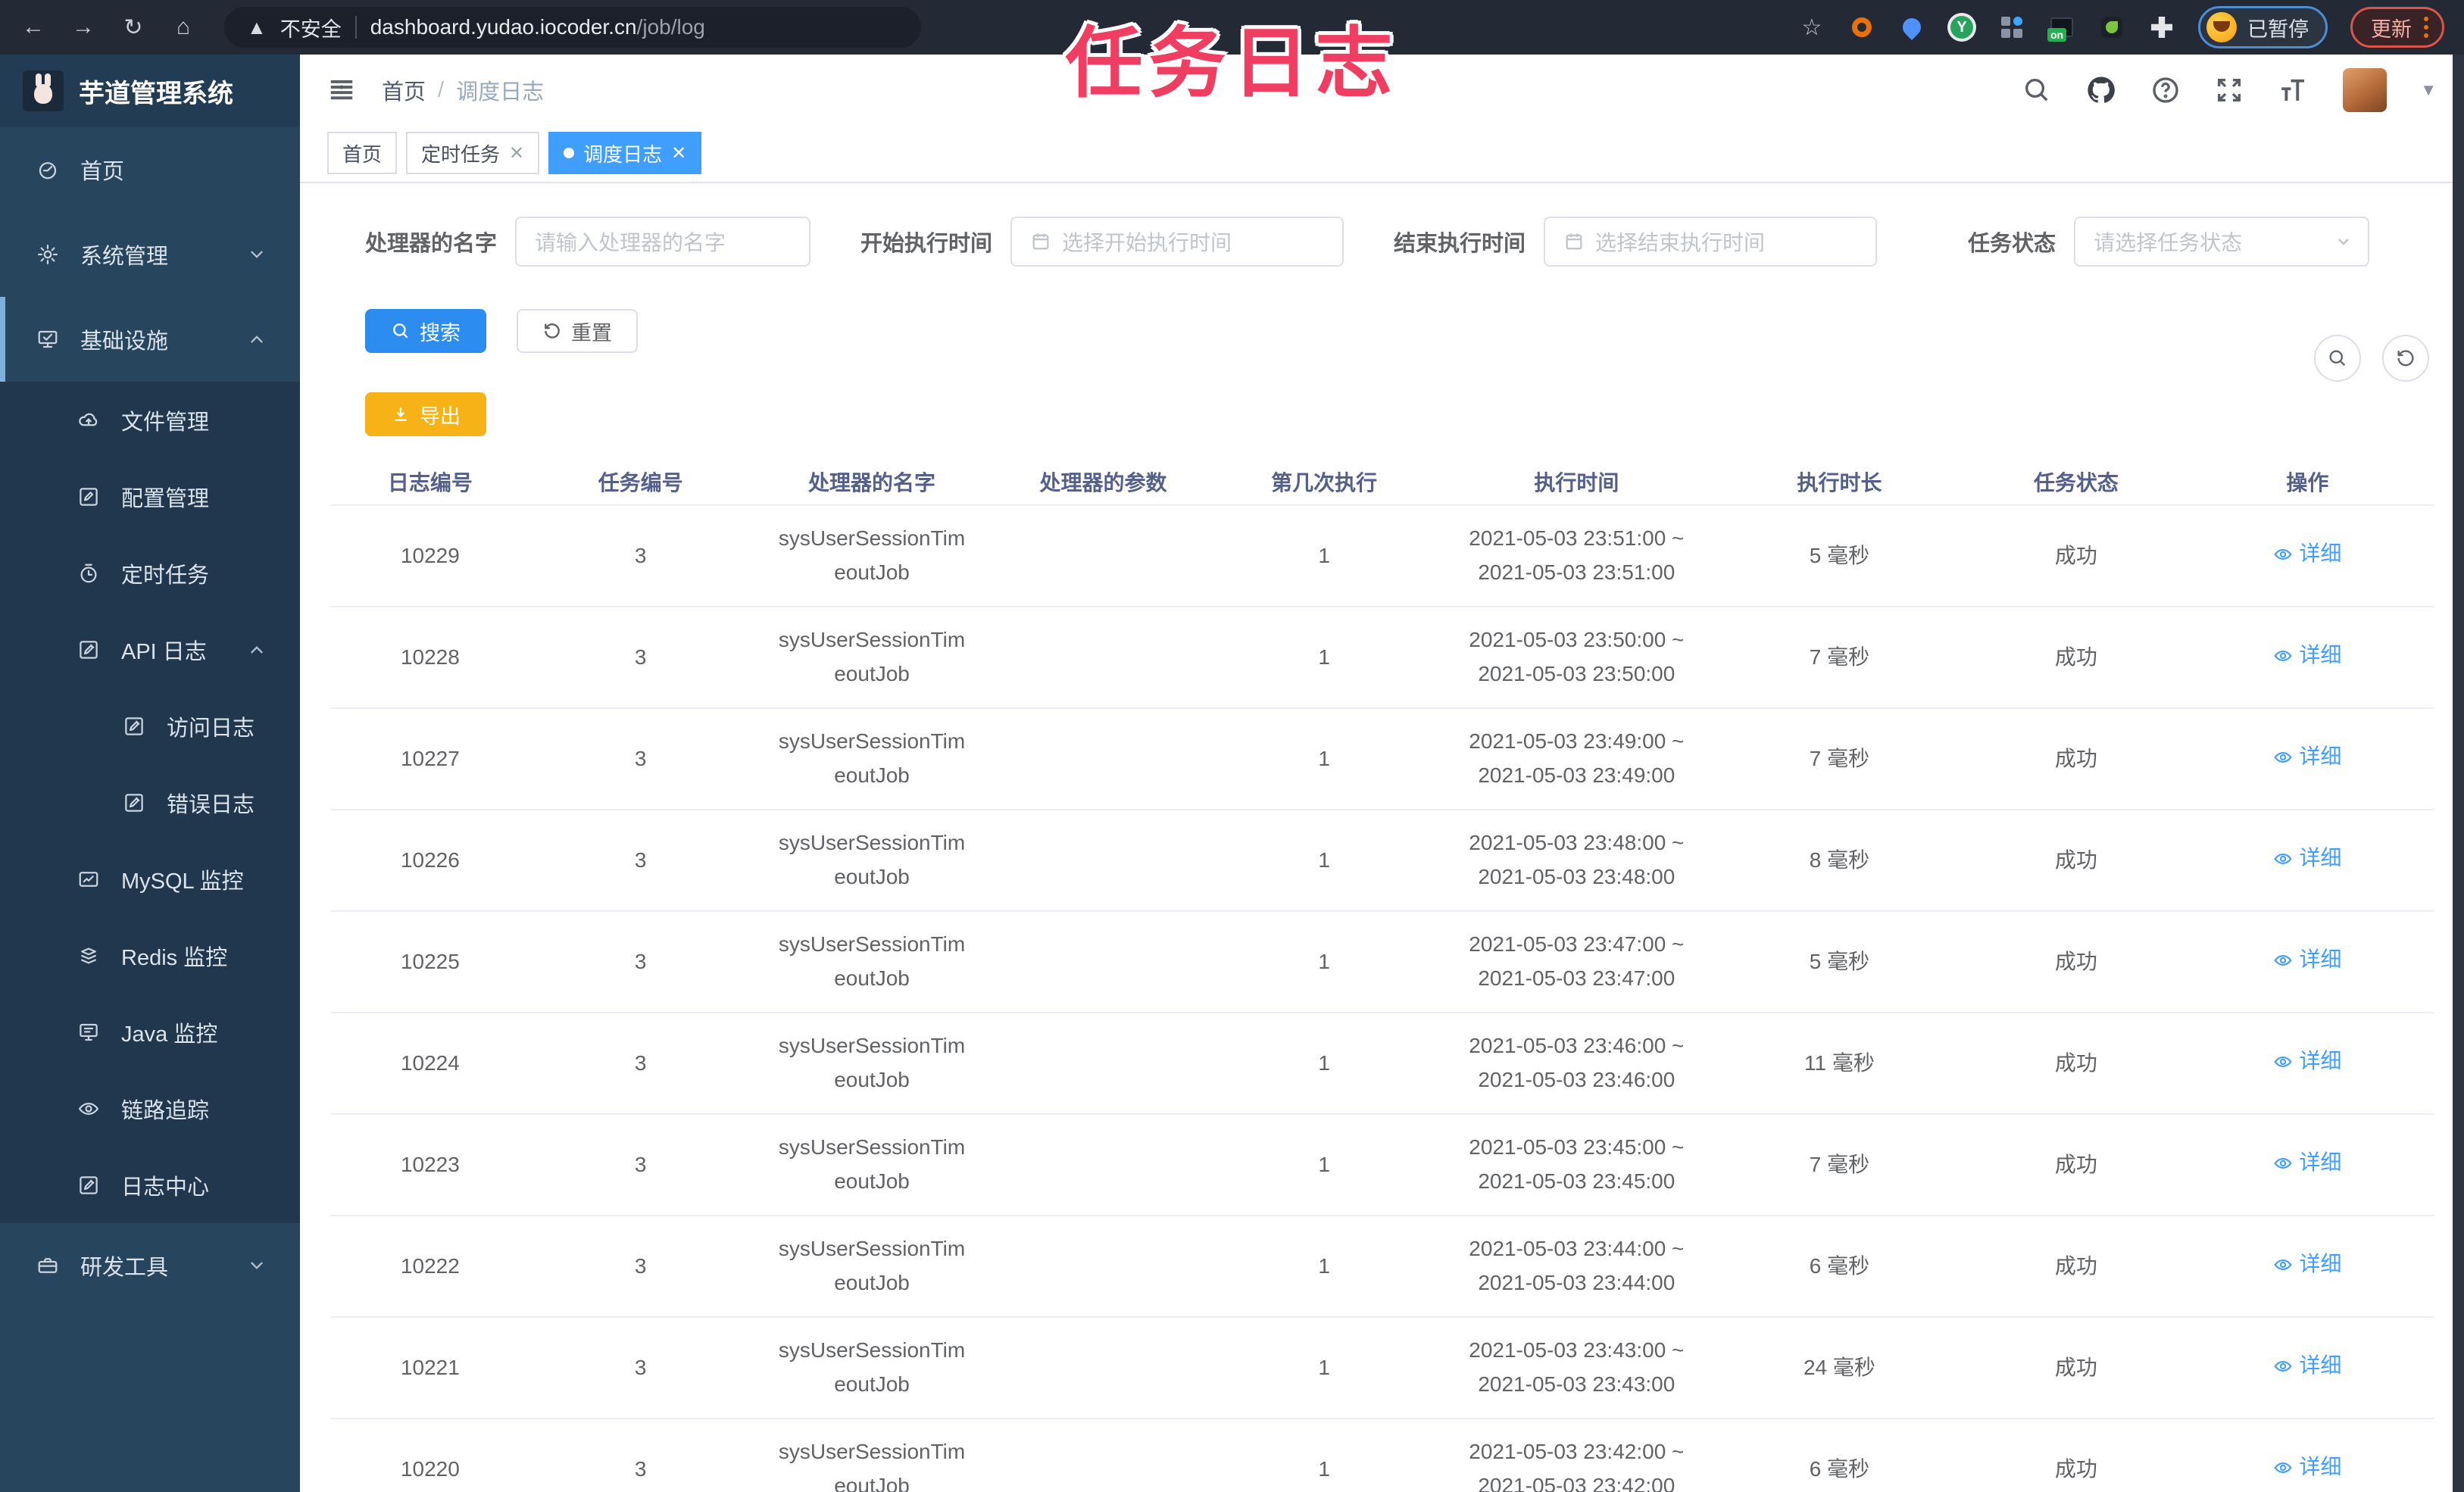  I want to click on sidebar-item-链路追踪: 链路追踪, so click(150, 1109).